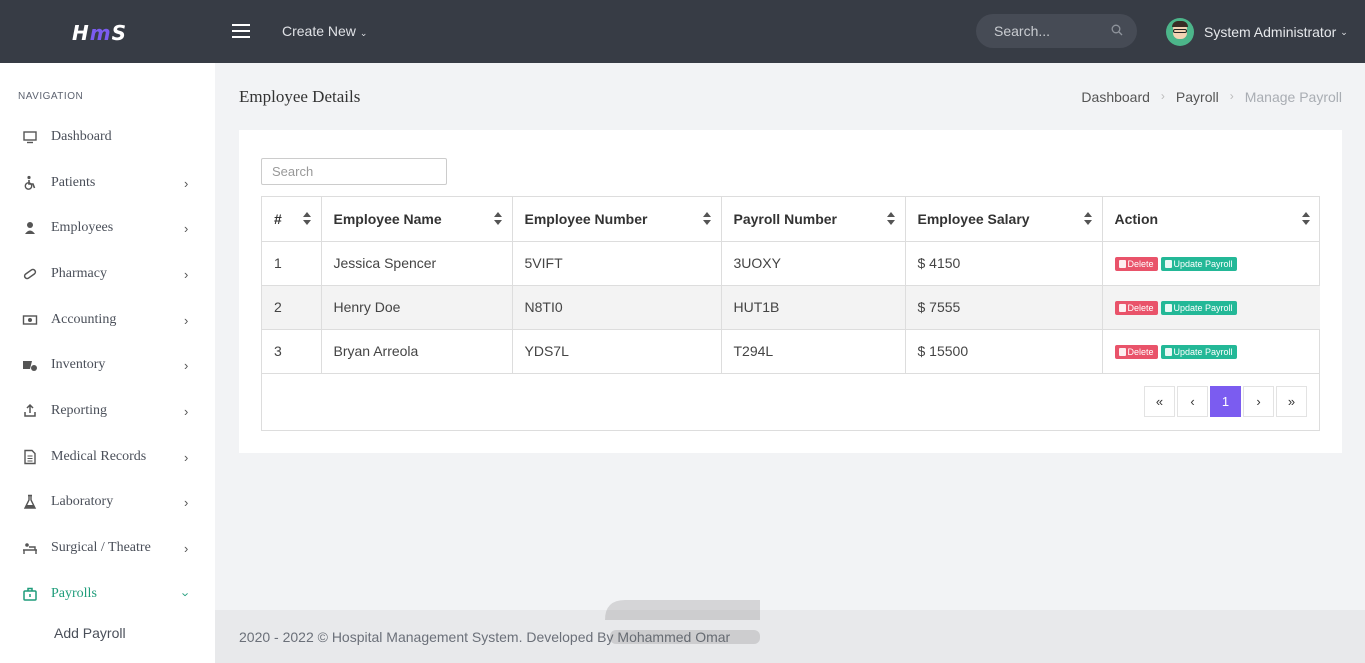 This screenshot has width=1365, height=663. I want to click on pagination-prev: ‹, so click(1192, 401).